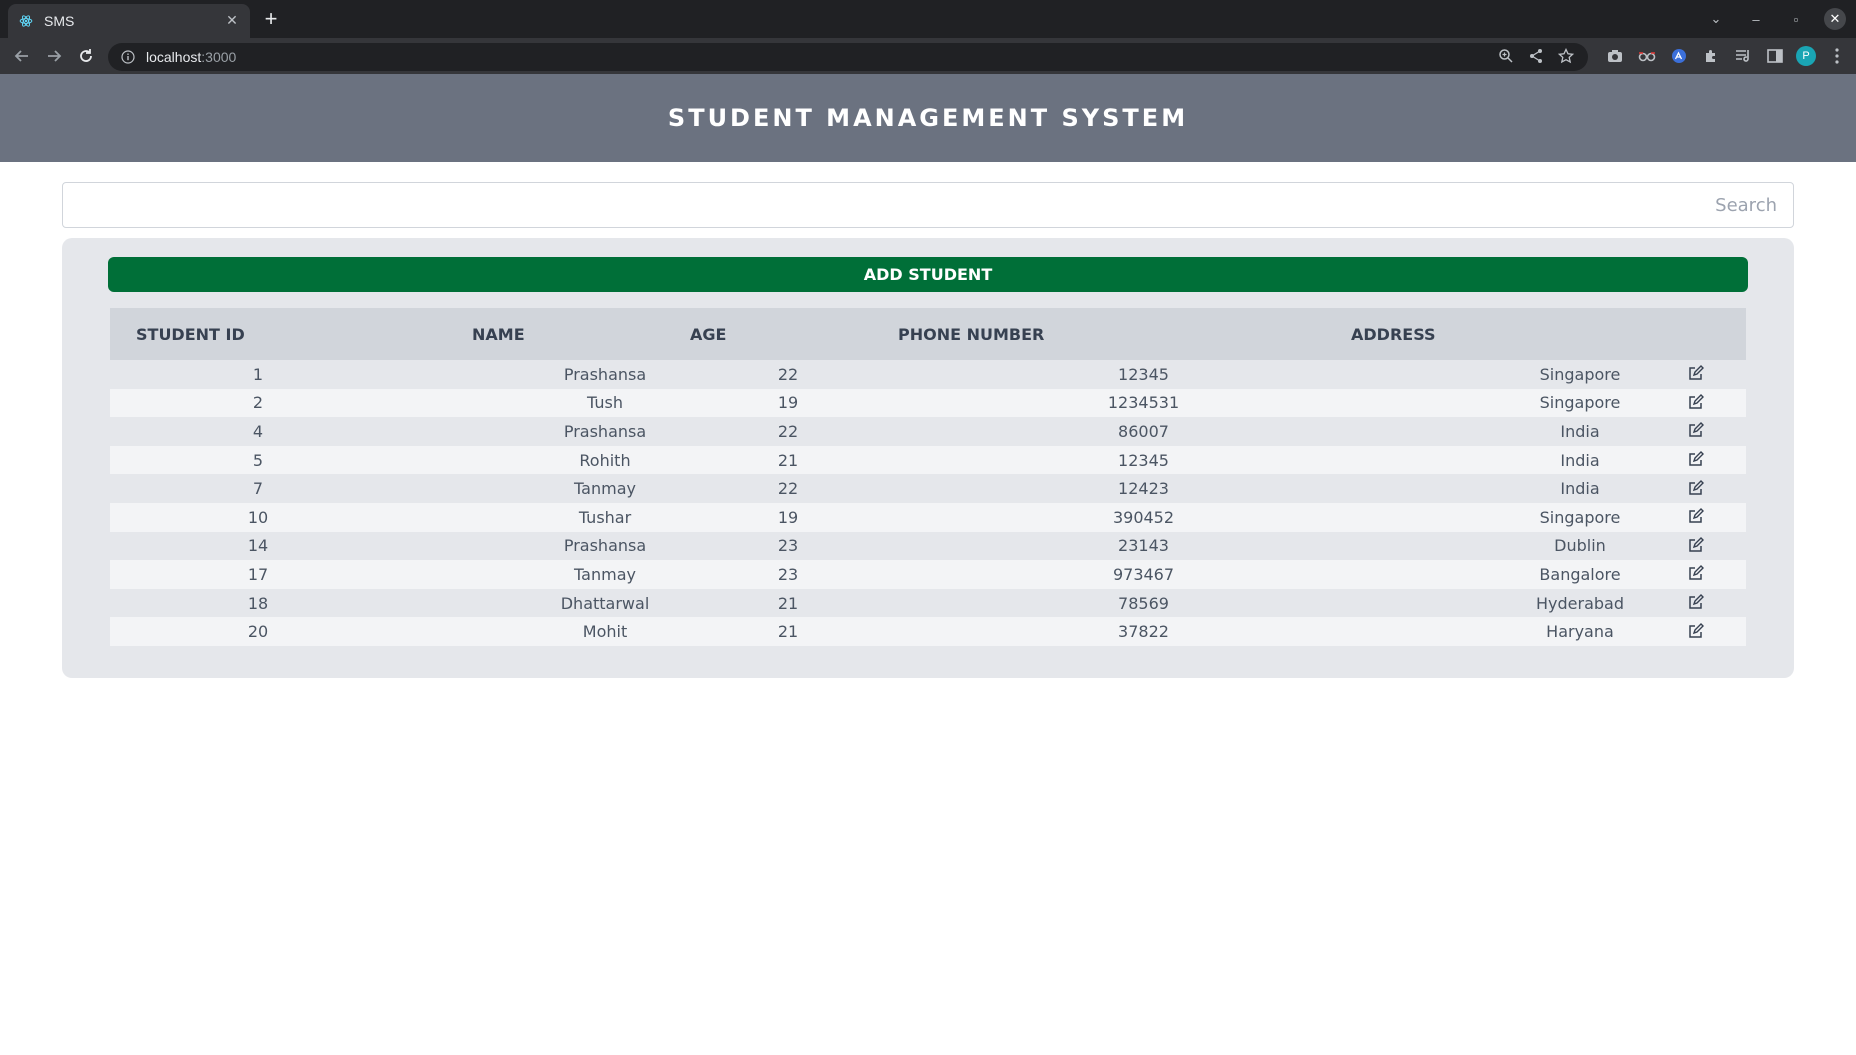  Describe the element at coordinates (128, 57) in the screenshot. I see `site-info-icon` at that location.